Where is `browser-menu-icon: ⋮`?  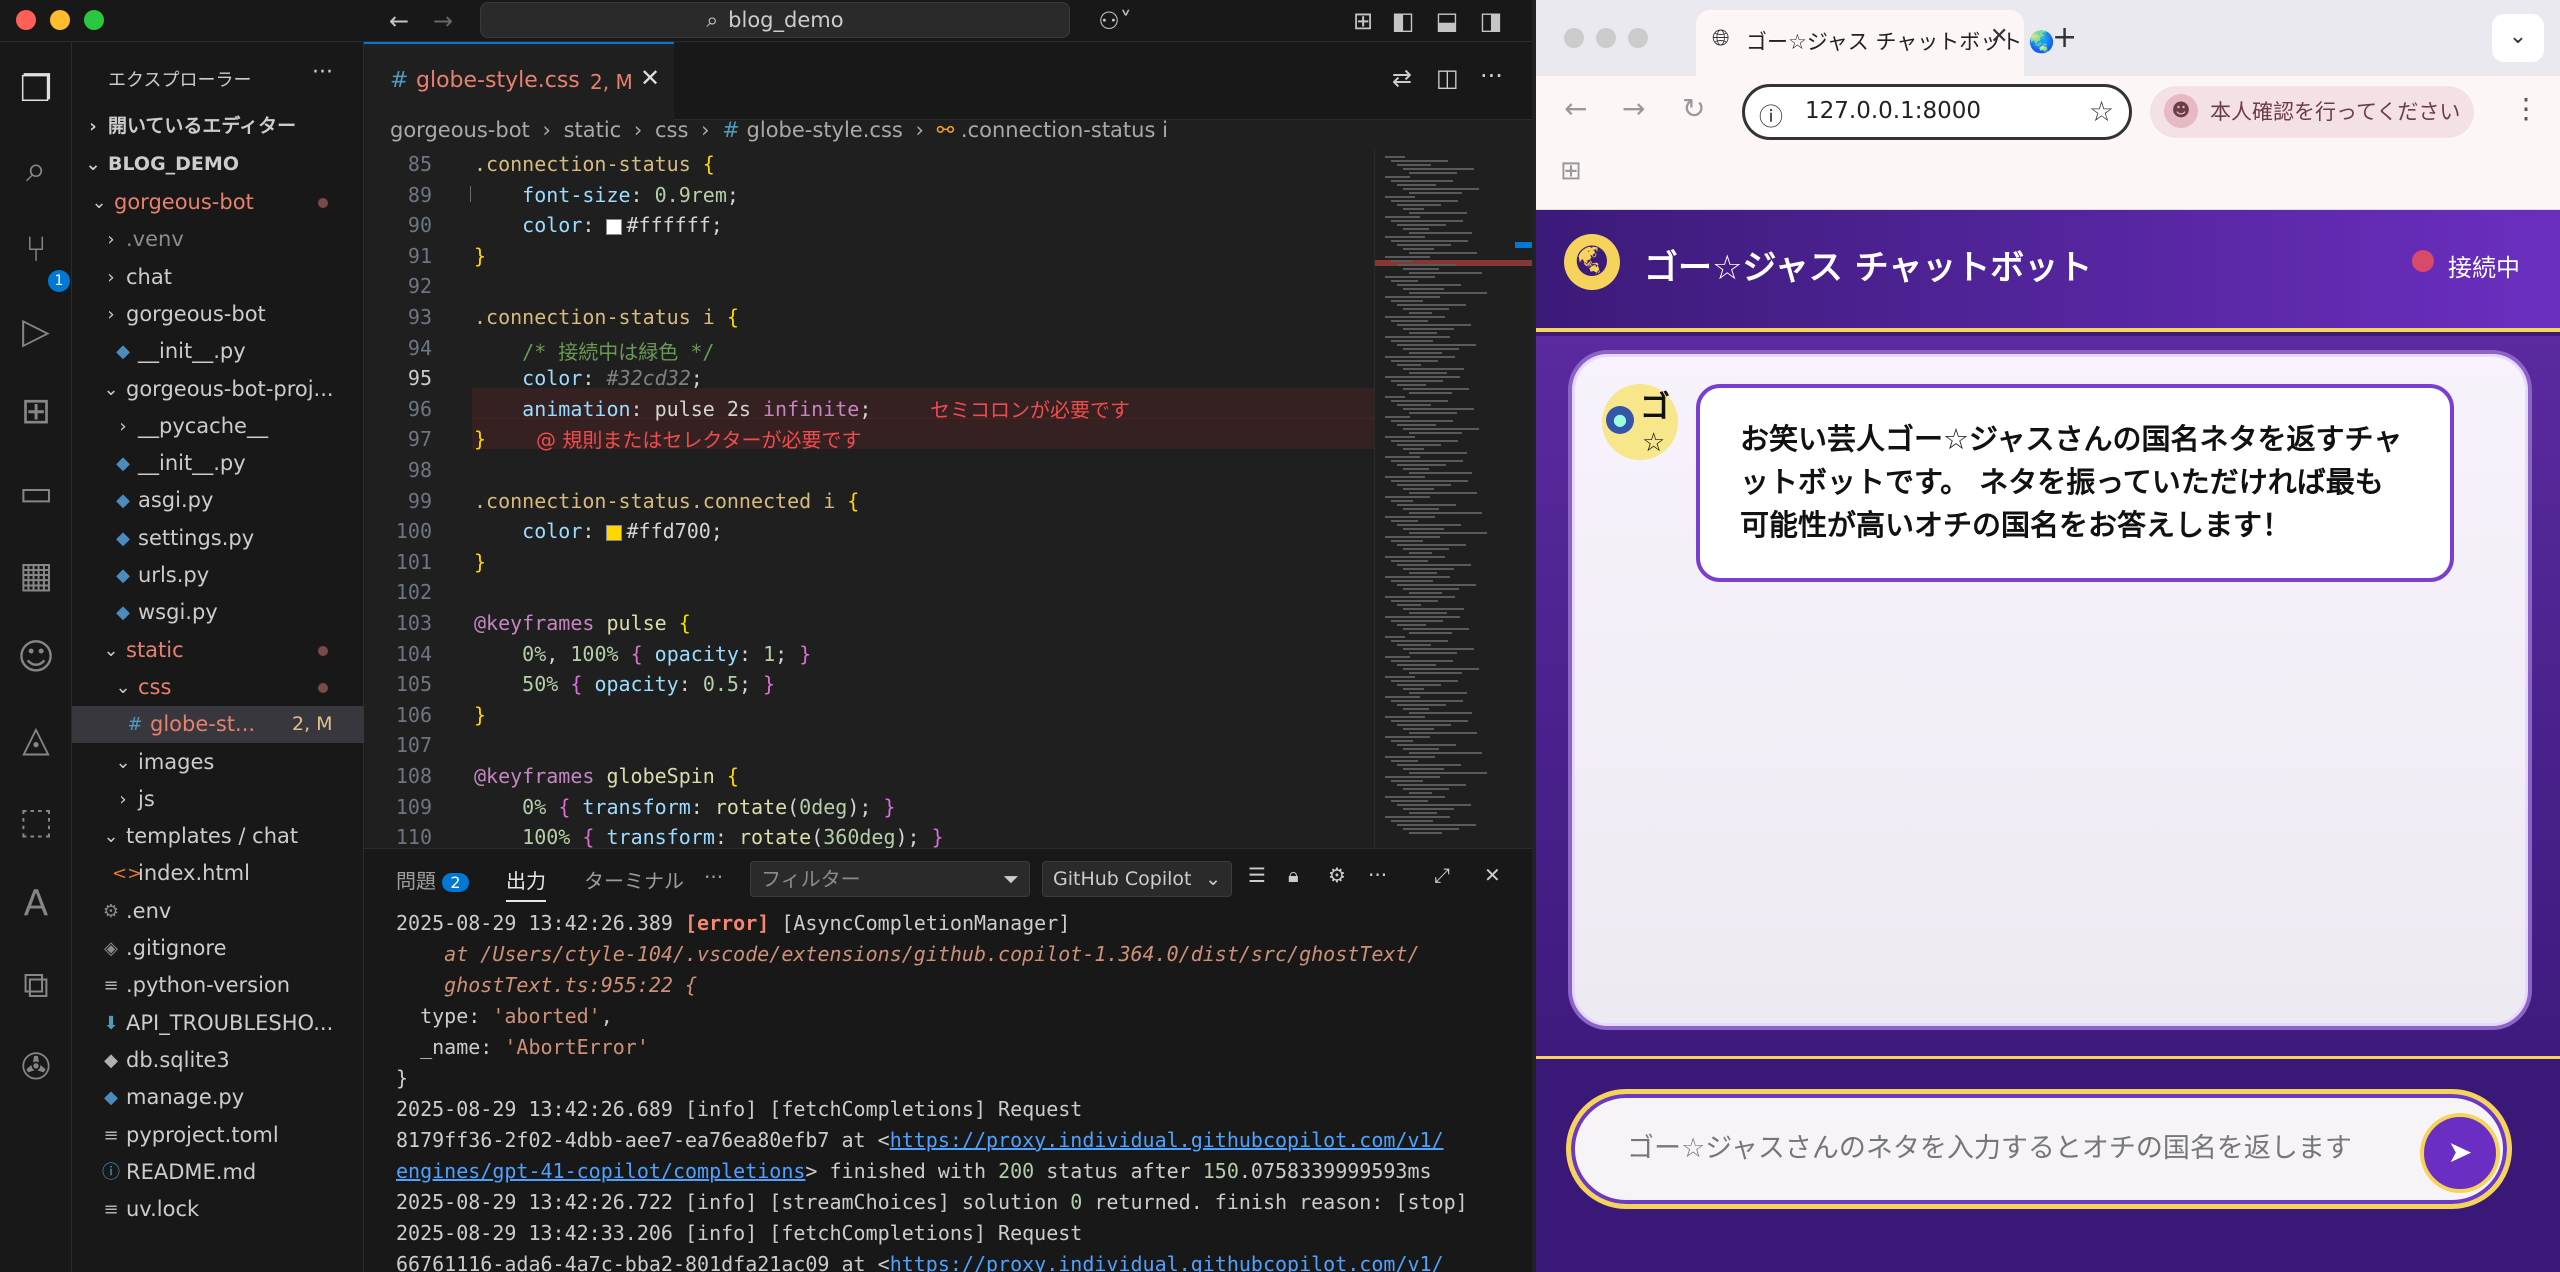
browser-menu-icon: ⋮ is located at coordinates (2526, 108).